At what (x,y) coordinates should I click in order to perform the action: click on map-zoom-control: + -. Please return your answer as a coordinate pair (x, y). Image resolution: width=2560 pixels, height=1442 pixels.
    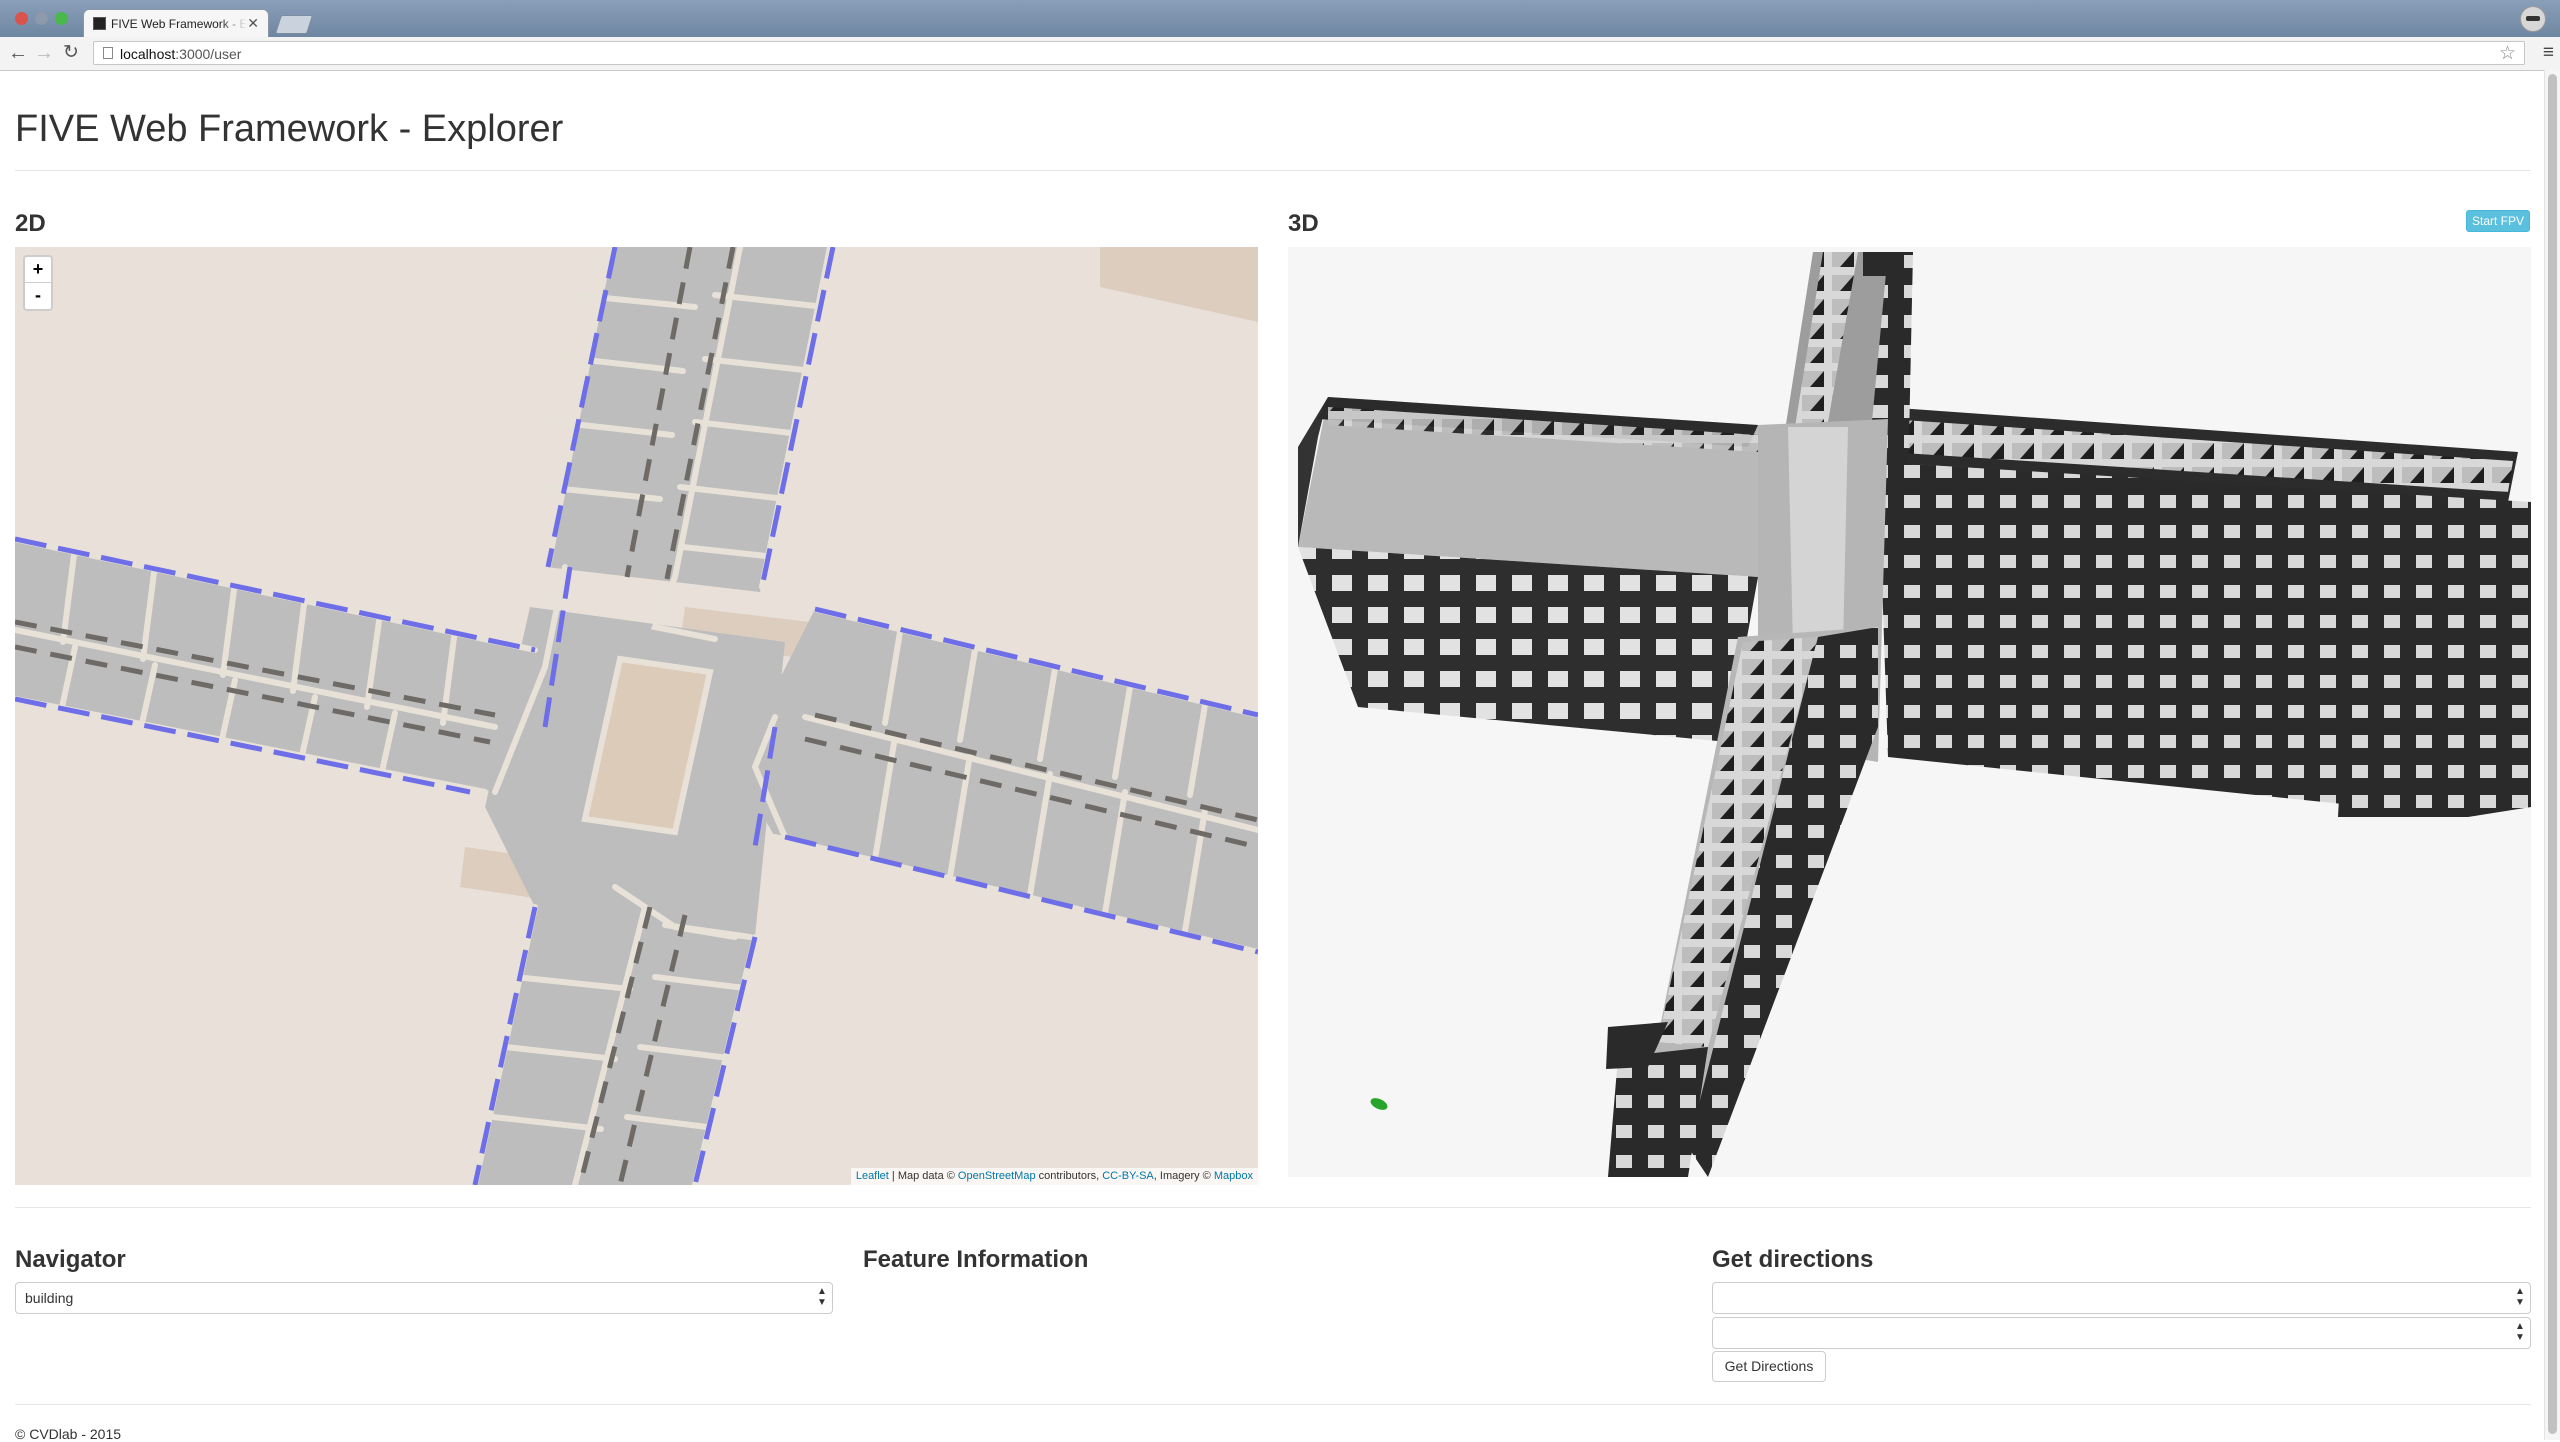
    Looking at the image, I should click on (38, 283).